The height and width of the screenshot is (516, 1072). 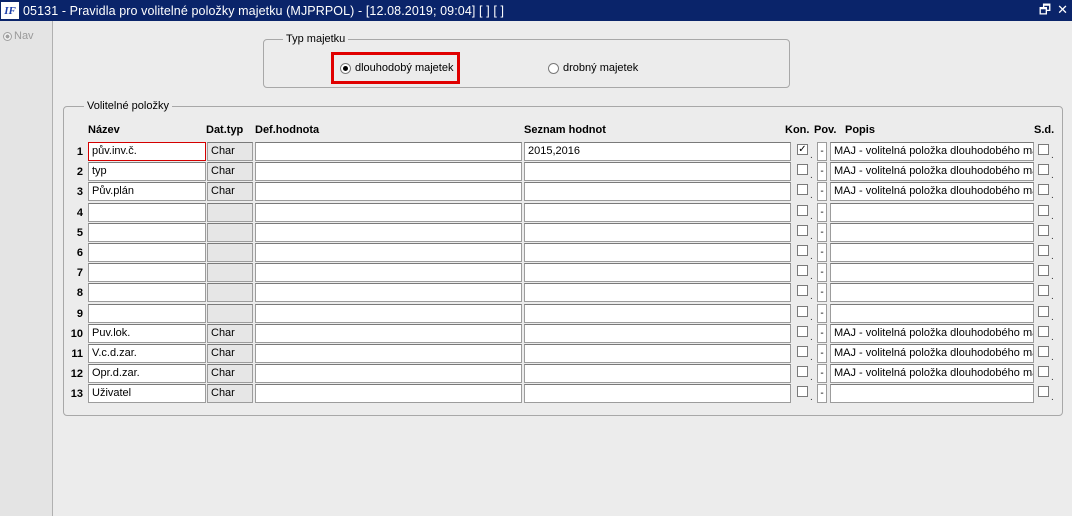 What do you see at coordinates (18, 36) in the screenshot?
I see `nav-button: Nav` at bounding box center [18, 36].